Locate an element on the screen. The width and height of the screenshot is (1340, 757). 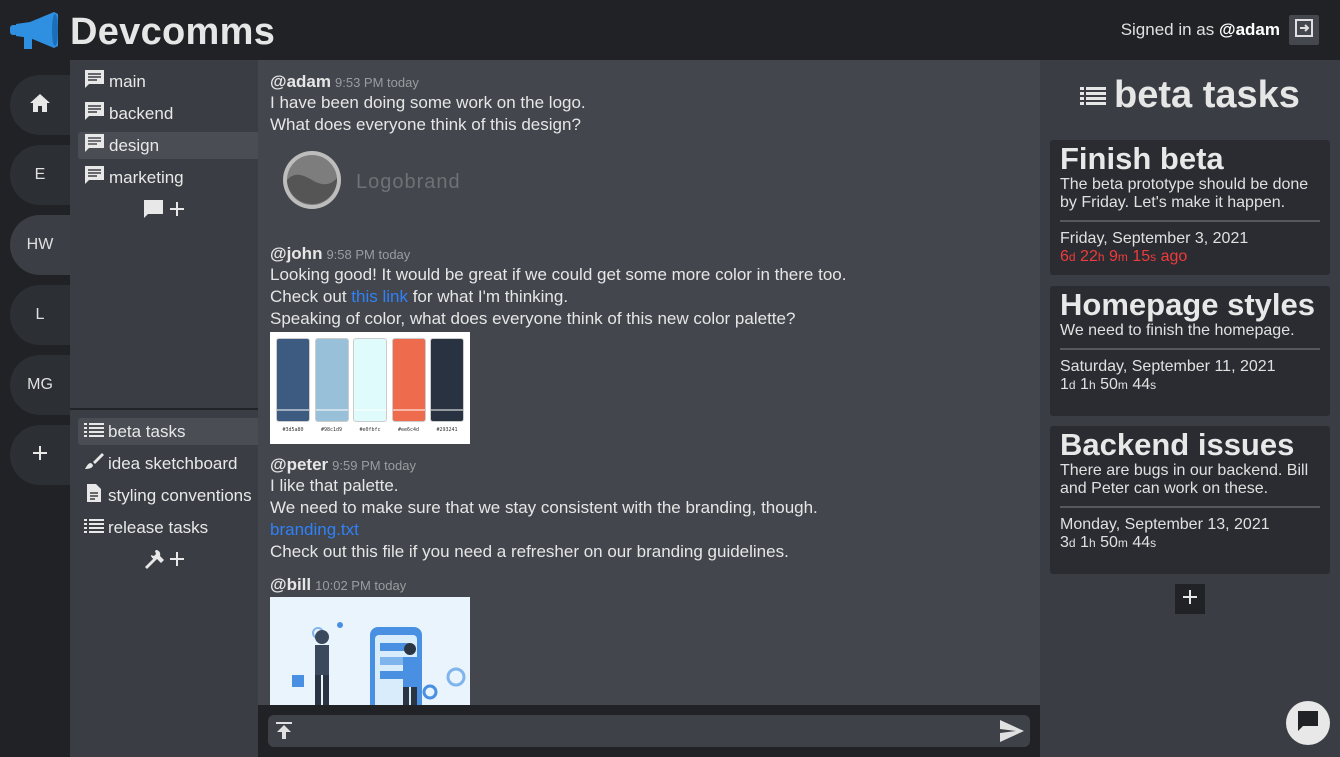
channel-backend: backend is located at coordinates (168, 113).